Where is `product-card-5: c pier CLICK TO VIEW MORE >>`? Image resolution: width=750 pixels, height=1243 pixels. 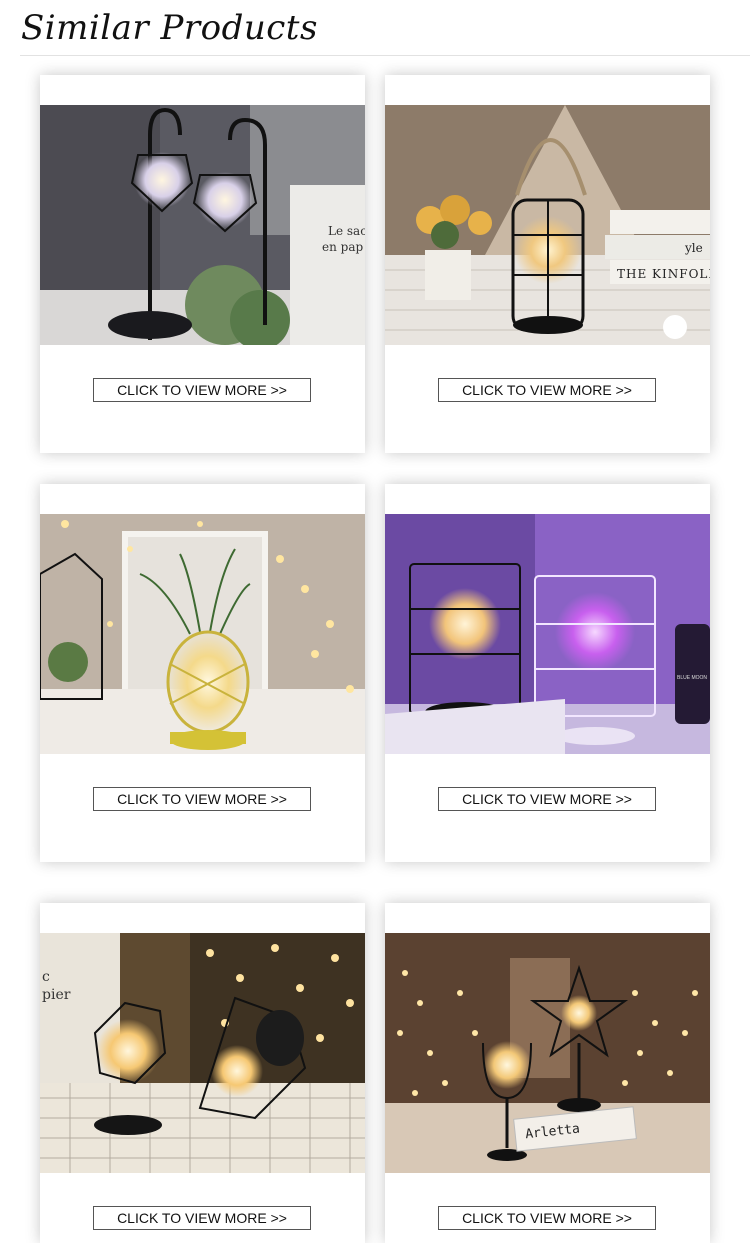
product-card-5: c pier CLICK TO VIEW MORE >> is located at coordinates (202, 1073).